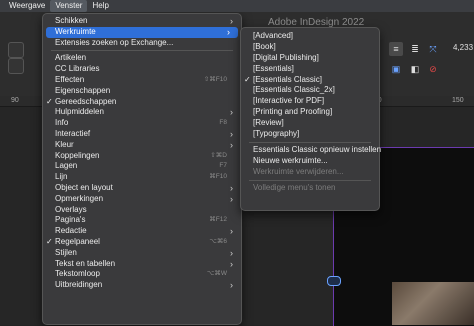 Image resolution: width=474 pixels, height=326 pixels. I want to click on submenu-item-label: Volledige menu's tonen, so click(294, 187).